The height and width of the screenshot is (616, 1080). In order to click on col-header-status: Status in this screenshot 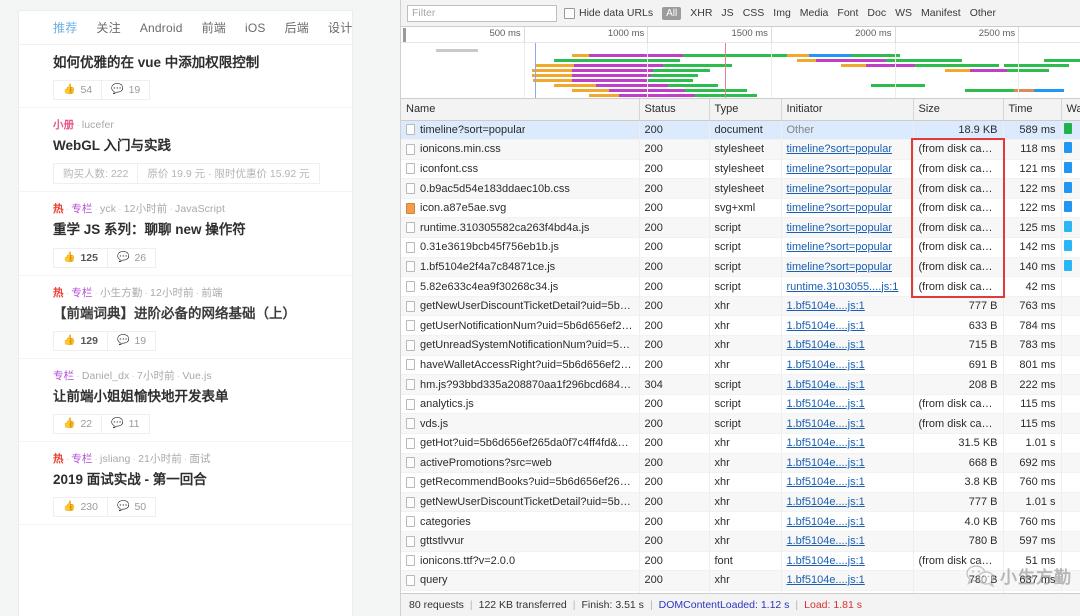, I will do `click(674, 110)`.